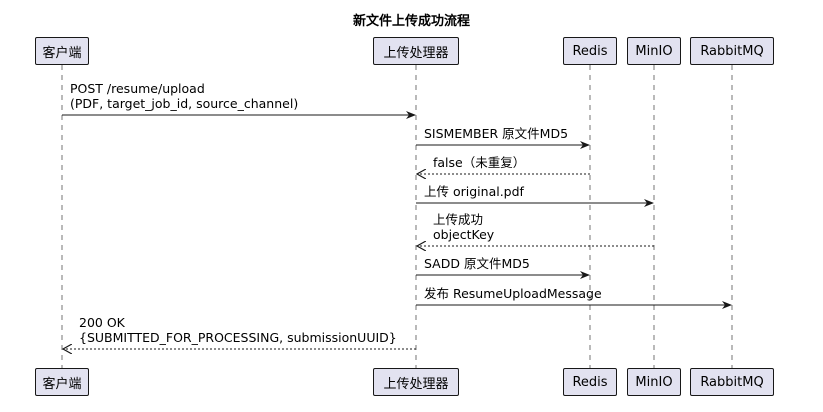 The width and height of the screenshot is (823, 412). I want to click on message-label-1-line-2: (PDF, target_job_id, source_channel), so click(184, 103).